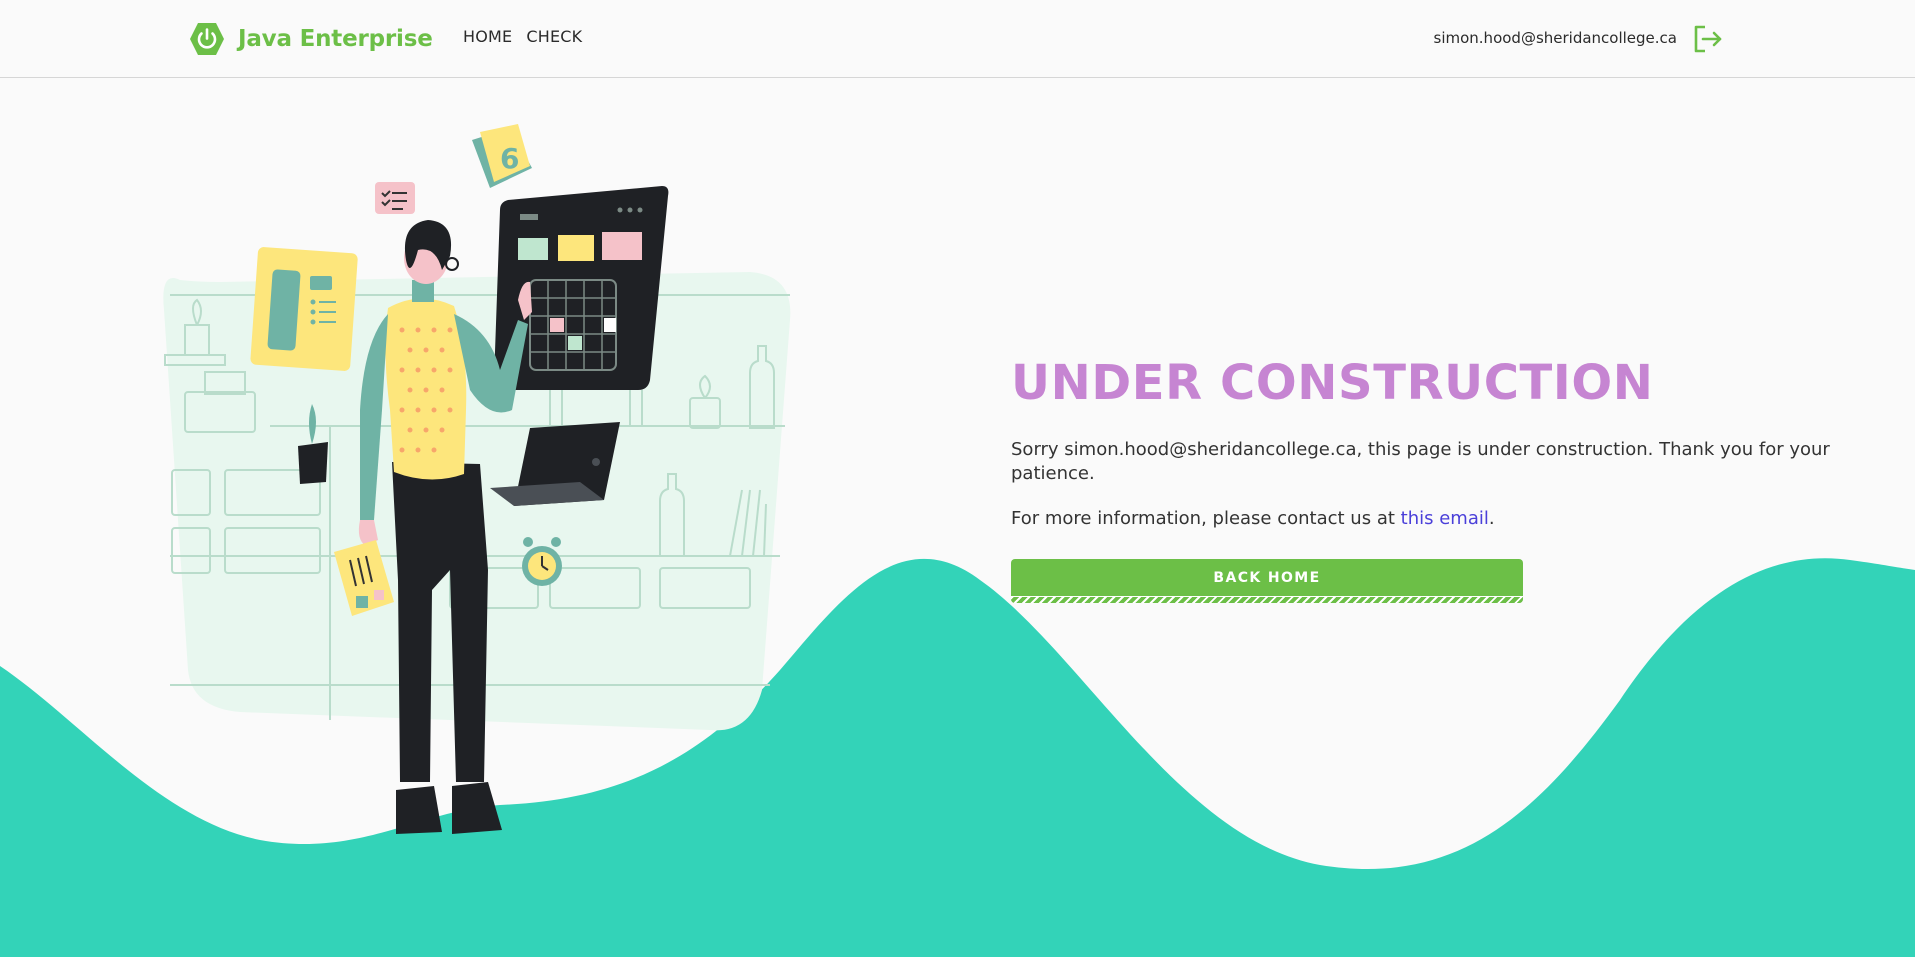 This screenshot has width=1915, height=957. I want to click on calendar-note: 6, so click(502, 156).